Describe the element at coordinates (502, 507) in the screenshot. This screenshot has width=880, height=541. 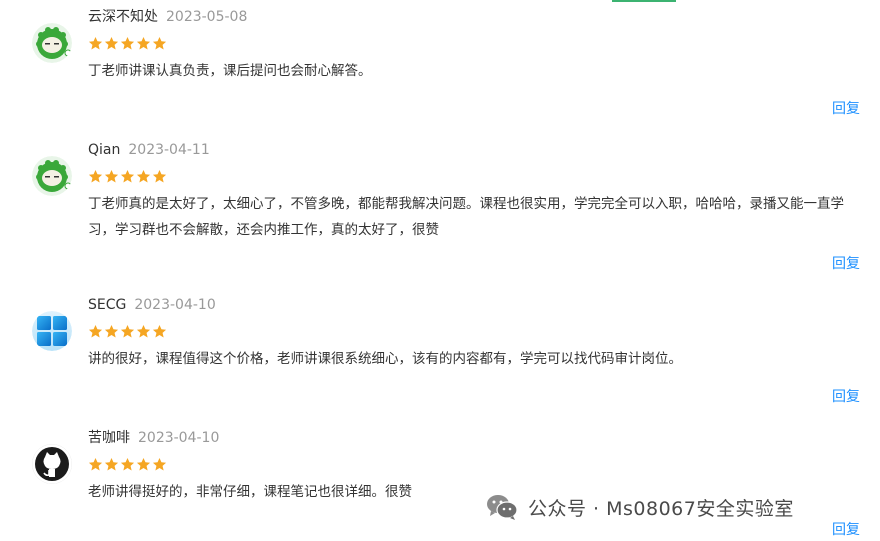
I see `wechat-logo-icon` at that location.